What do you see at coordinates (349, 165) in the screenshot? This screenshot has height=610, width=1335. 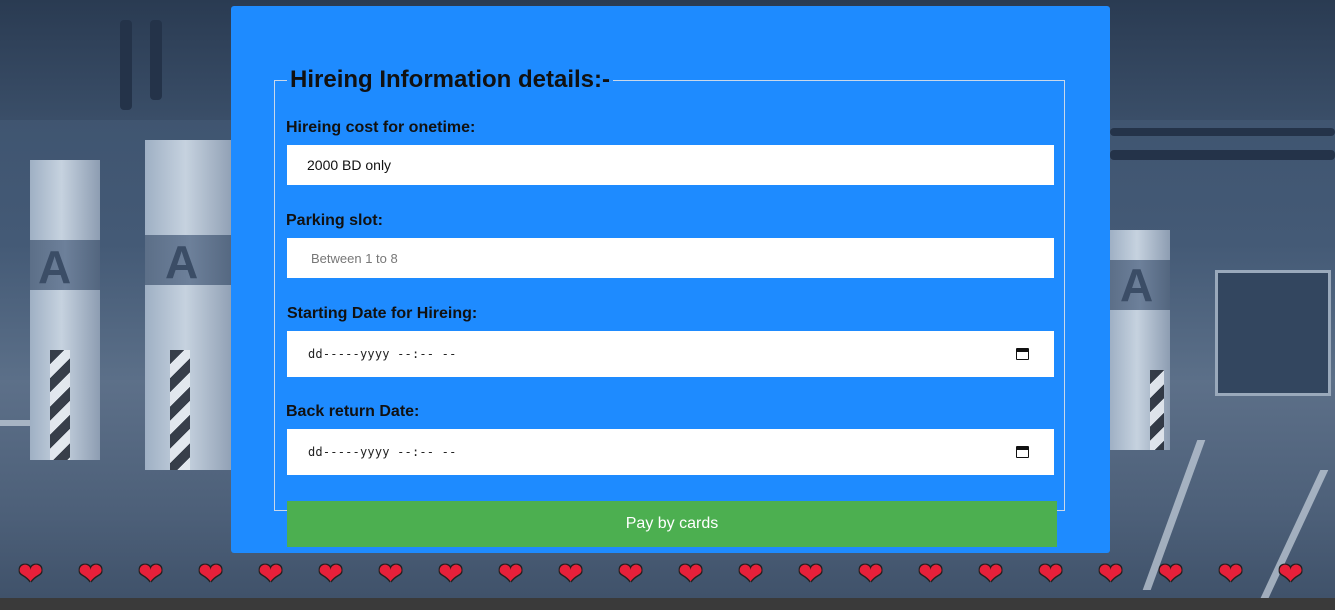 I see `cost-value: 2000 BD only` at bounding box center [349, 165].